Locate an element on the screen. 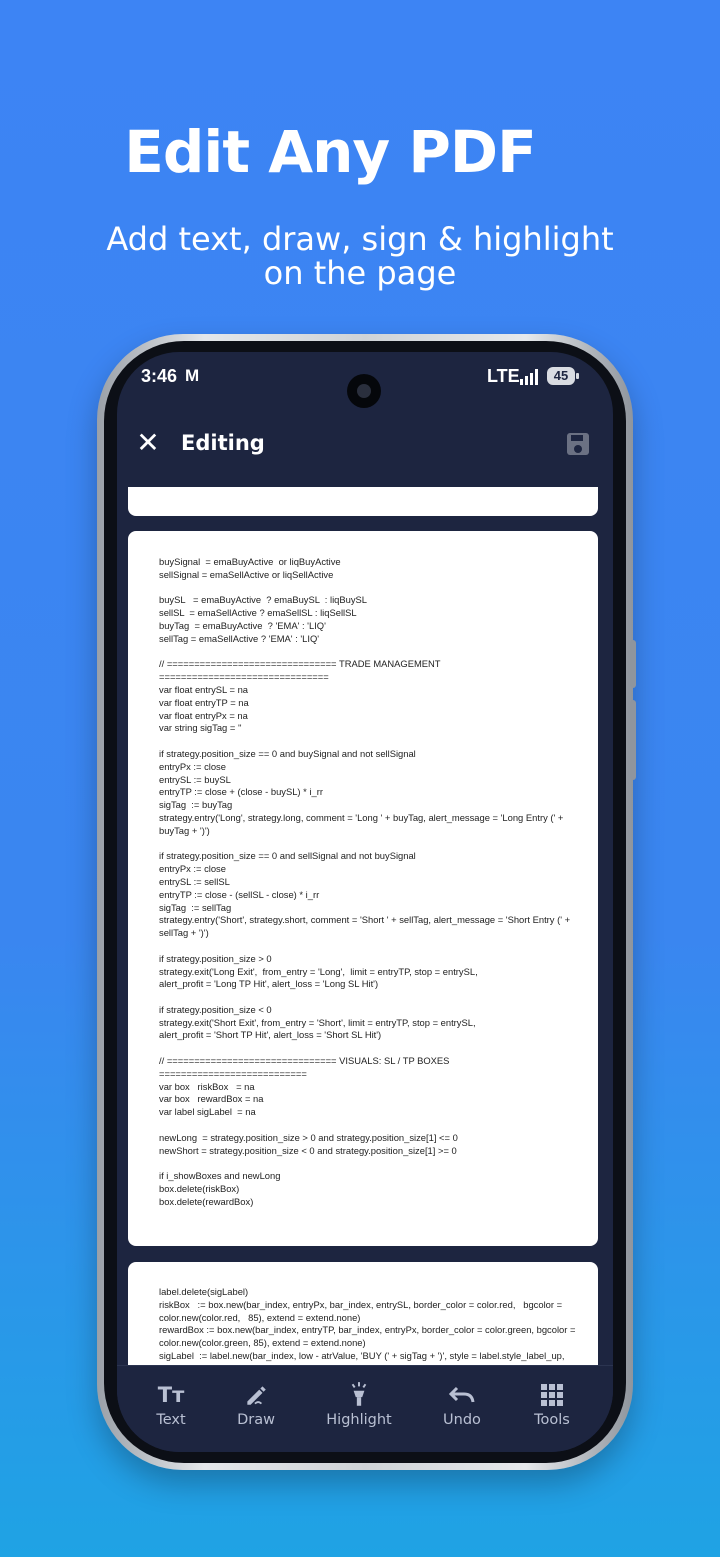  draw-tool-button: Draw is located at coordinates (256, 1404).